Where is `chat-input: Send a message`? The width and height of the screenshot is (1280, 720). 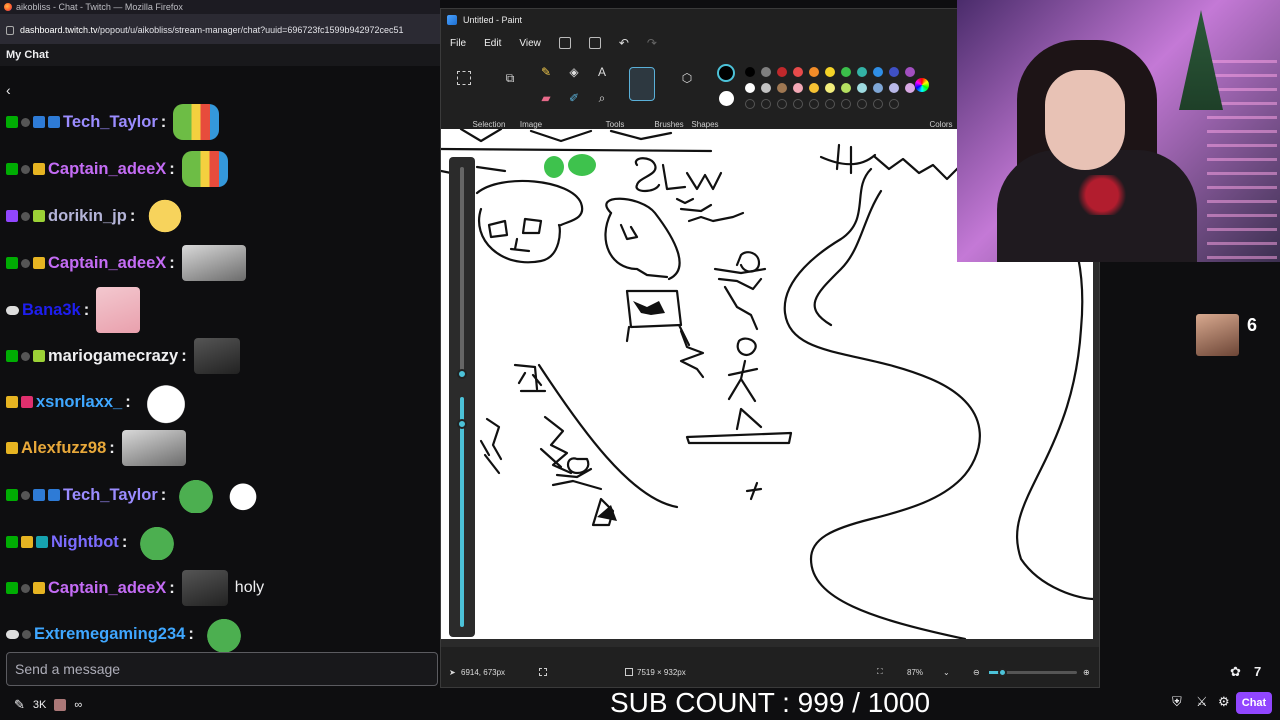
chat-input: Send a message is located at coordinates (222, 669).